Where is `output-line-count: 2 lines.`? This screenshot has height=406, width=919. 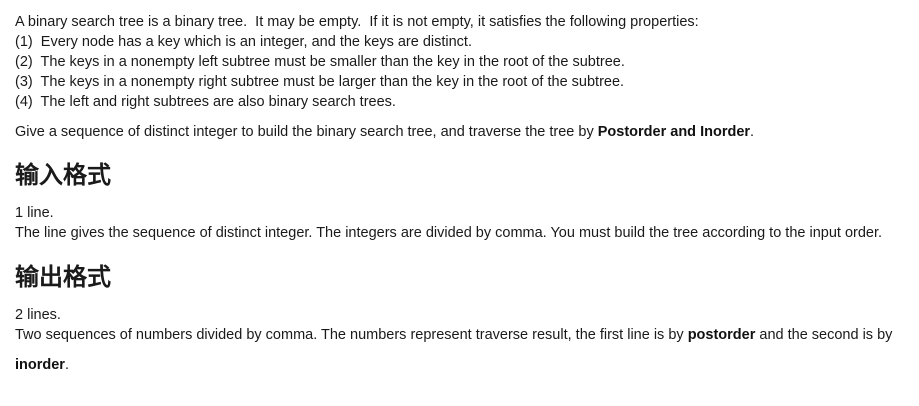 output-line-count: 2 lines. is located at coordinates (38, 315).